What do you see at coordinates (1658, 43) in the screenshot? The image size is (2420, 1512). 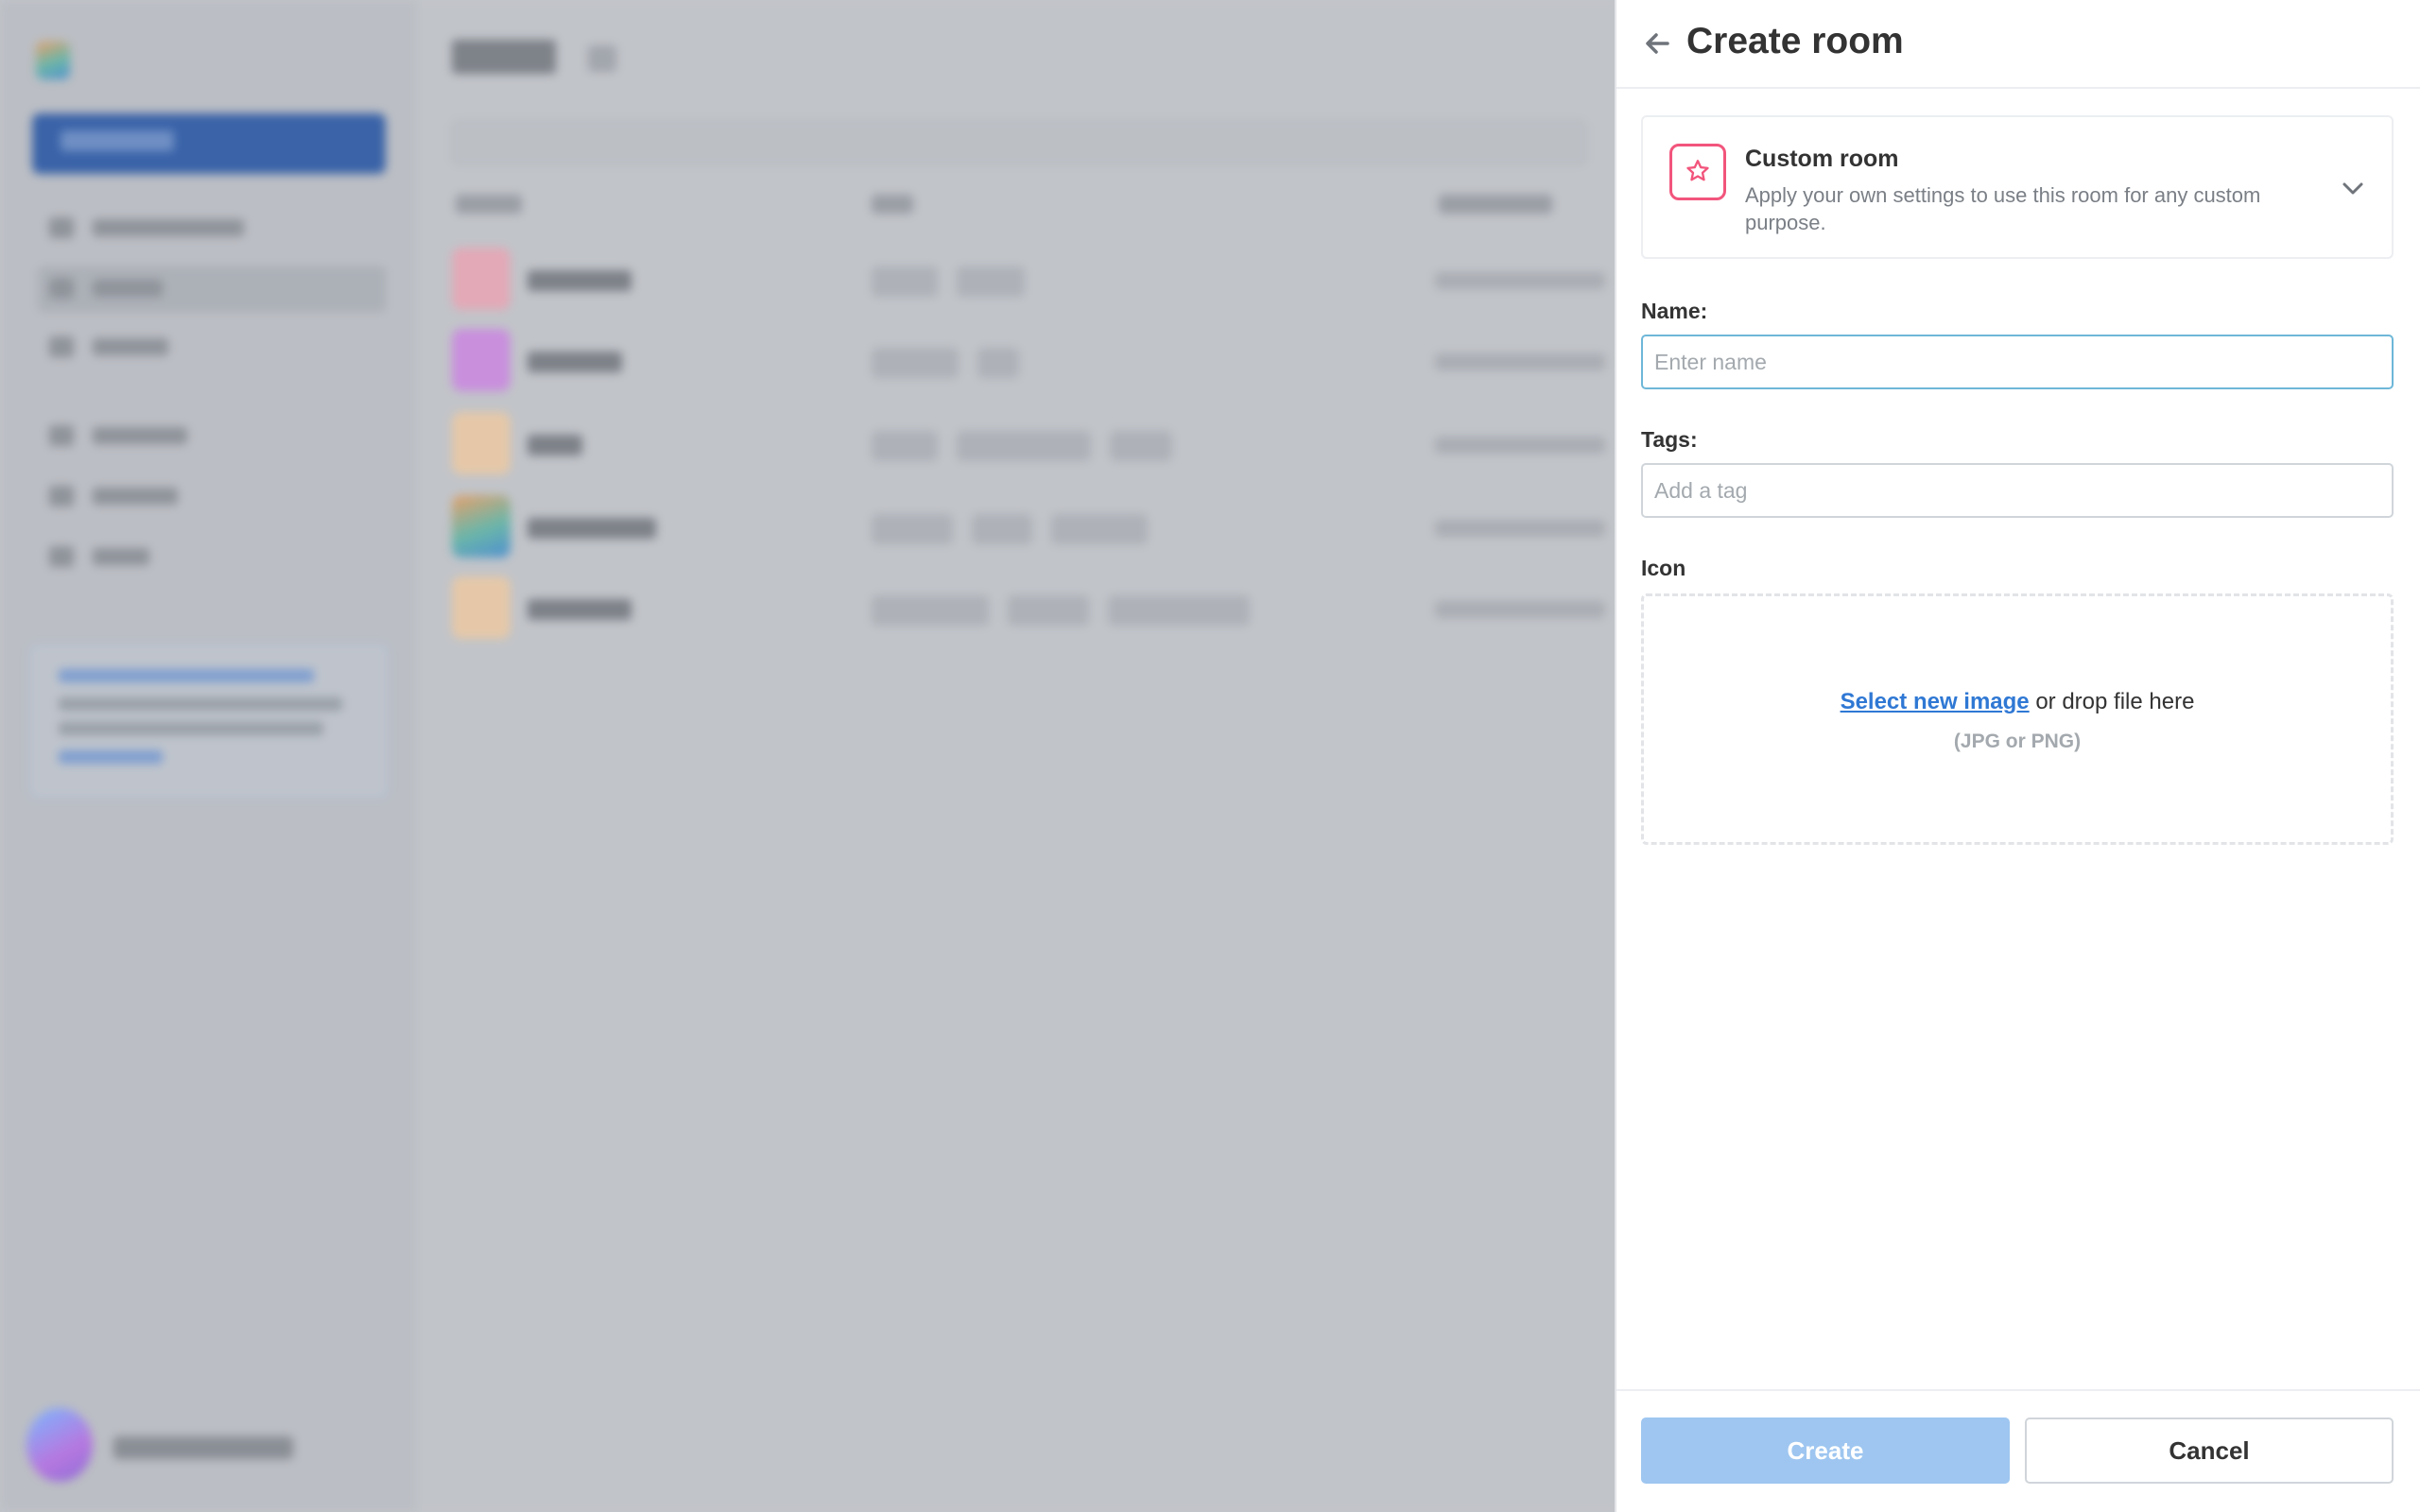 I see `arrow-left-icon` at bounding box center [1658, 43].